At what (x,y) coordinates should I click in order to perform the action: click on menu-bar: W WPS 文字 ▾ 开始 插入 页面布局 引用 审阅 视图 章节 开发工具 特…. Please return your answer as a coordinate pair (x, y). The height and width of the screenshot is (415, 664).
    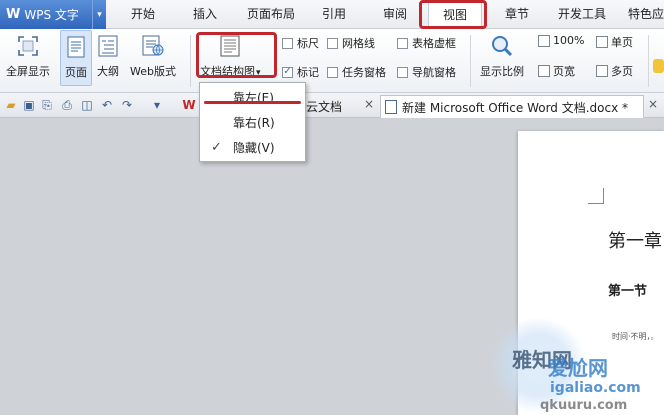
    Looking at the image, I should click on (332, 14).